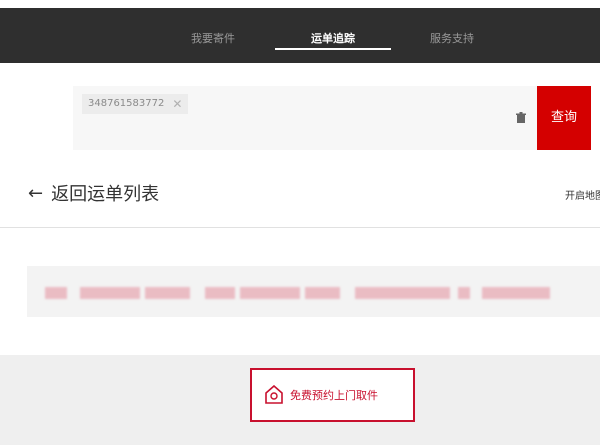 This screenshot has width=600, height=445. What do you see at coordinates (521, 118) in the screenshot?
I see `trash-icon` at bounding box center [521, 118].